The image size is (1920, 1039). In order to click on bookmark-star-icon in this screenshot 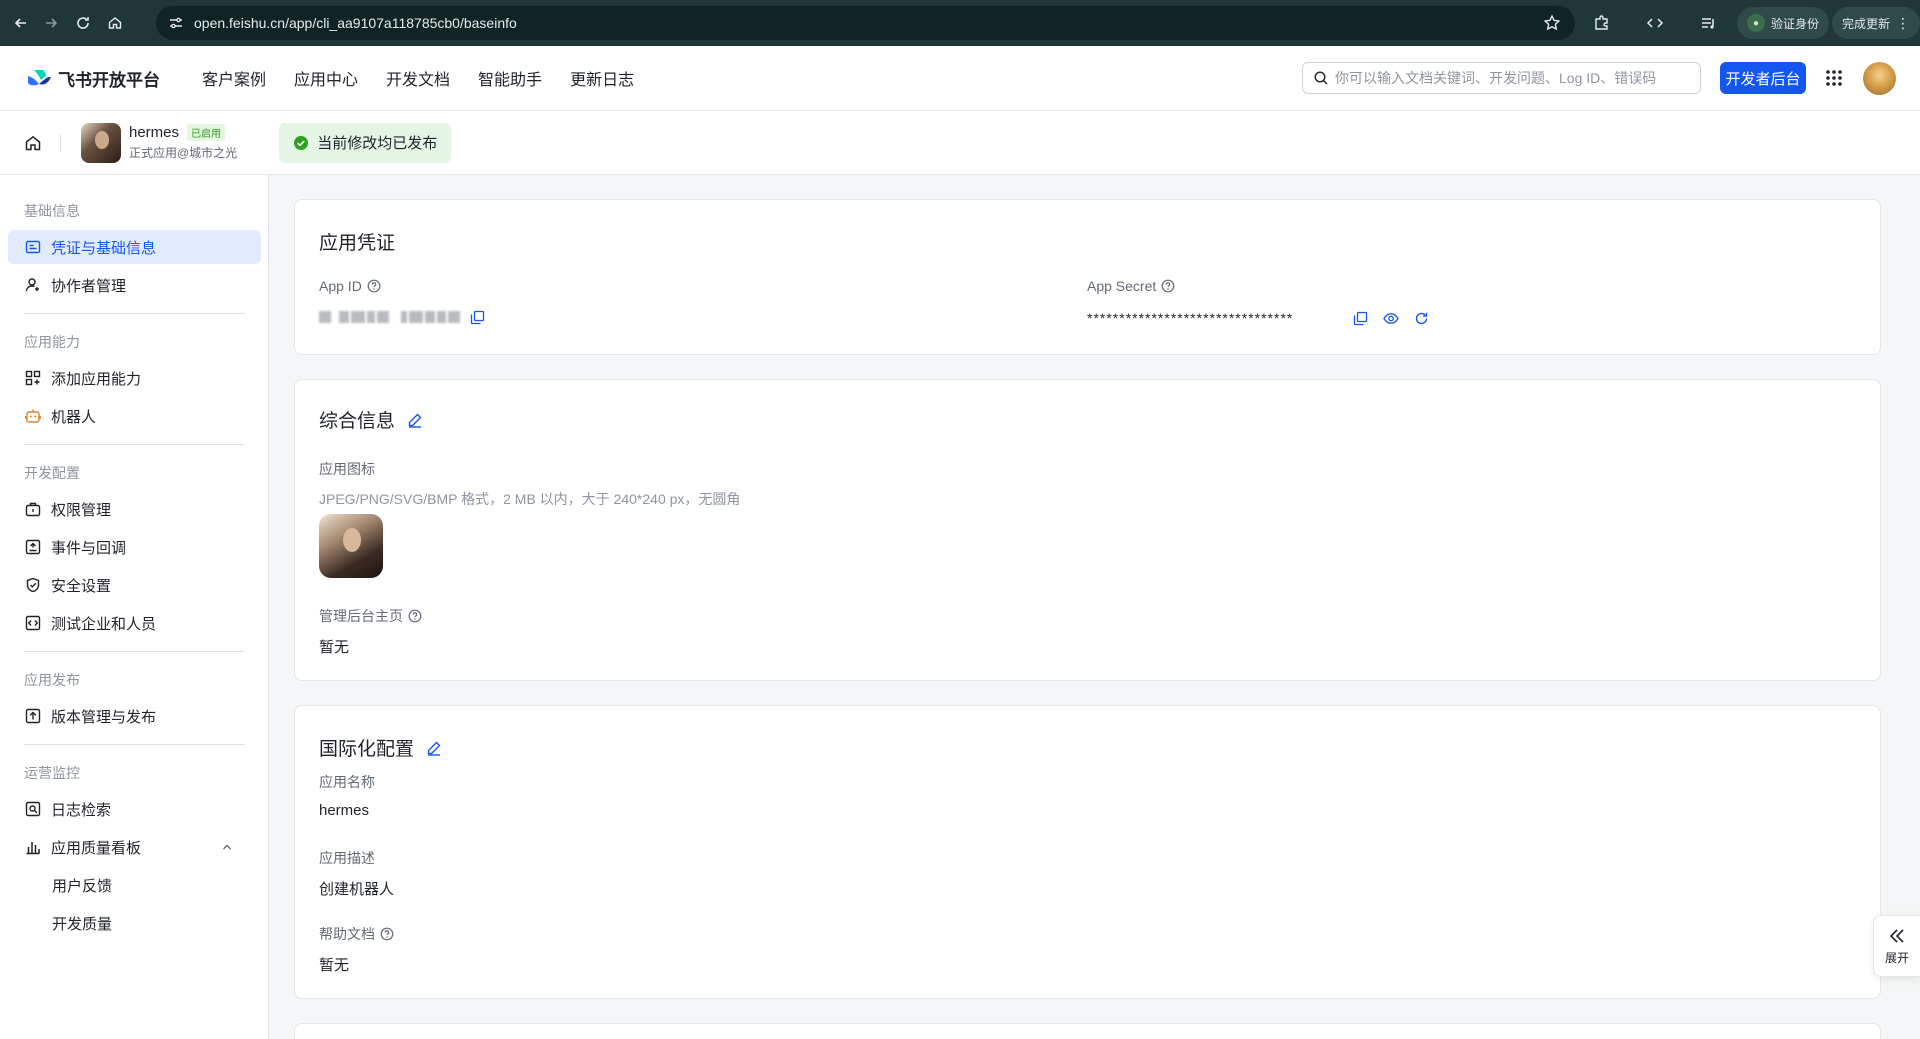, I will do `click(1552, 23)`.